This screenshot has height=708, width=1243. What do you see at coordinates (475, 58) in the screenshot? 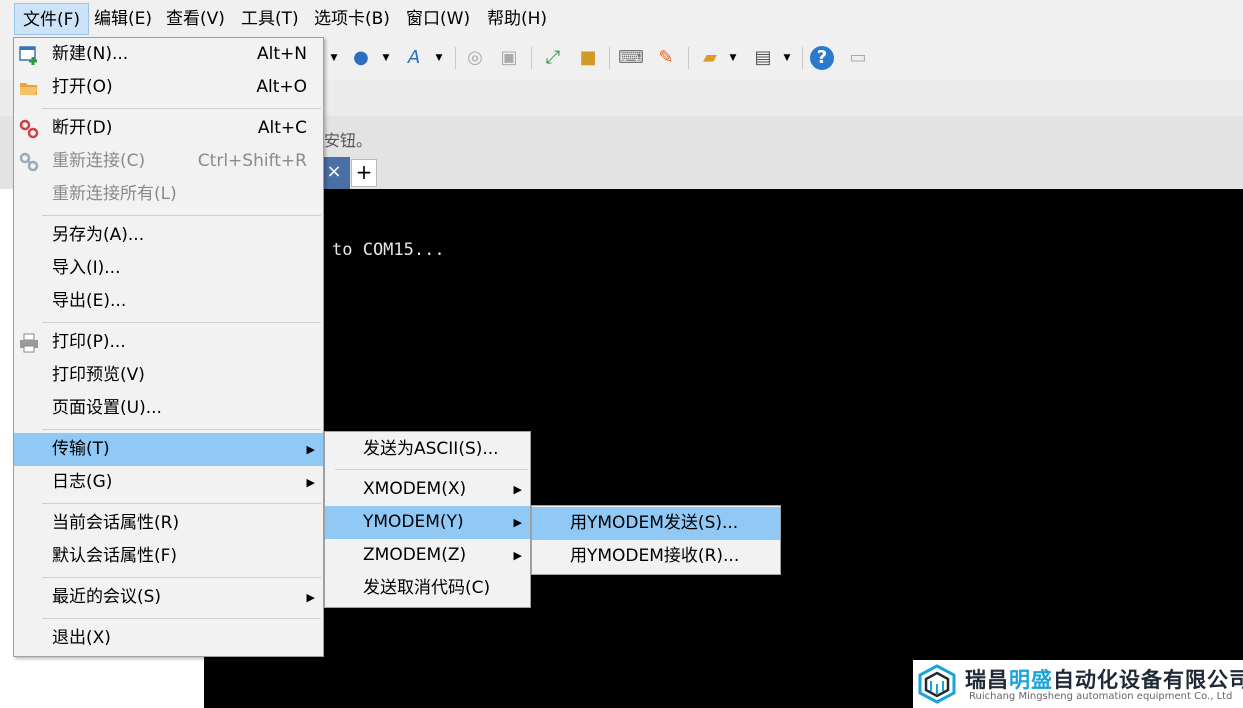
I see `swirl-icon: ◎` at bounding box center [475, 58].